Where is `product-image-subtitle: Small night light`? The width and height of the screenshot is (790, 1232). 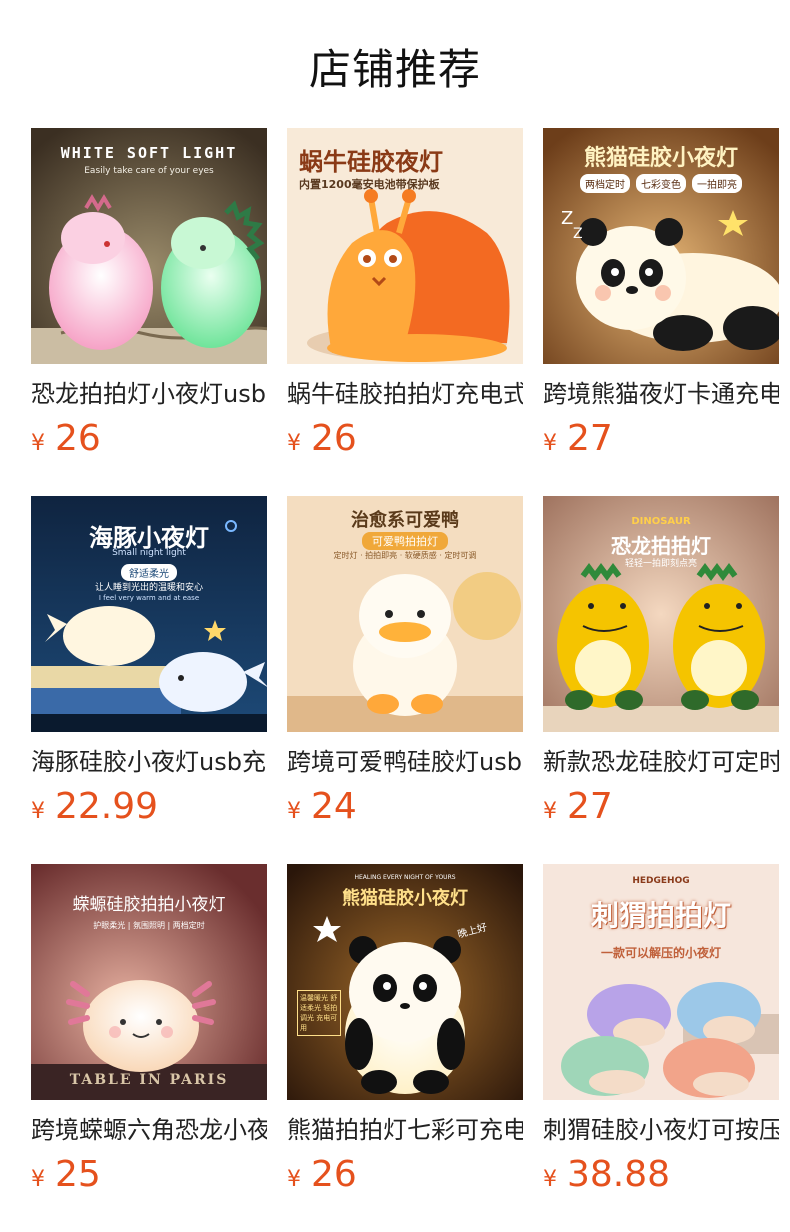 product-image-subtitle: Small night light is located at coordinates (149, 553).